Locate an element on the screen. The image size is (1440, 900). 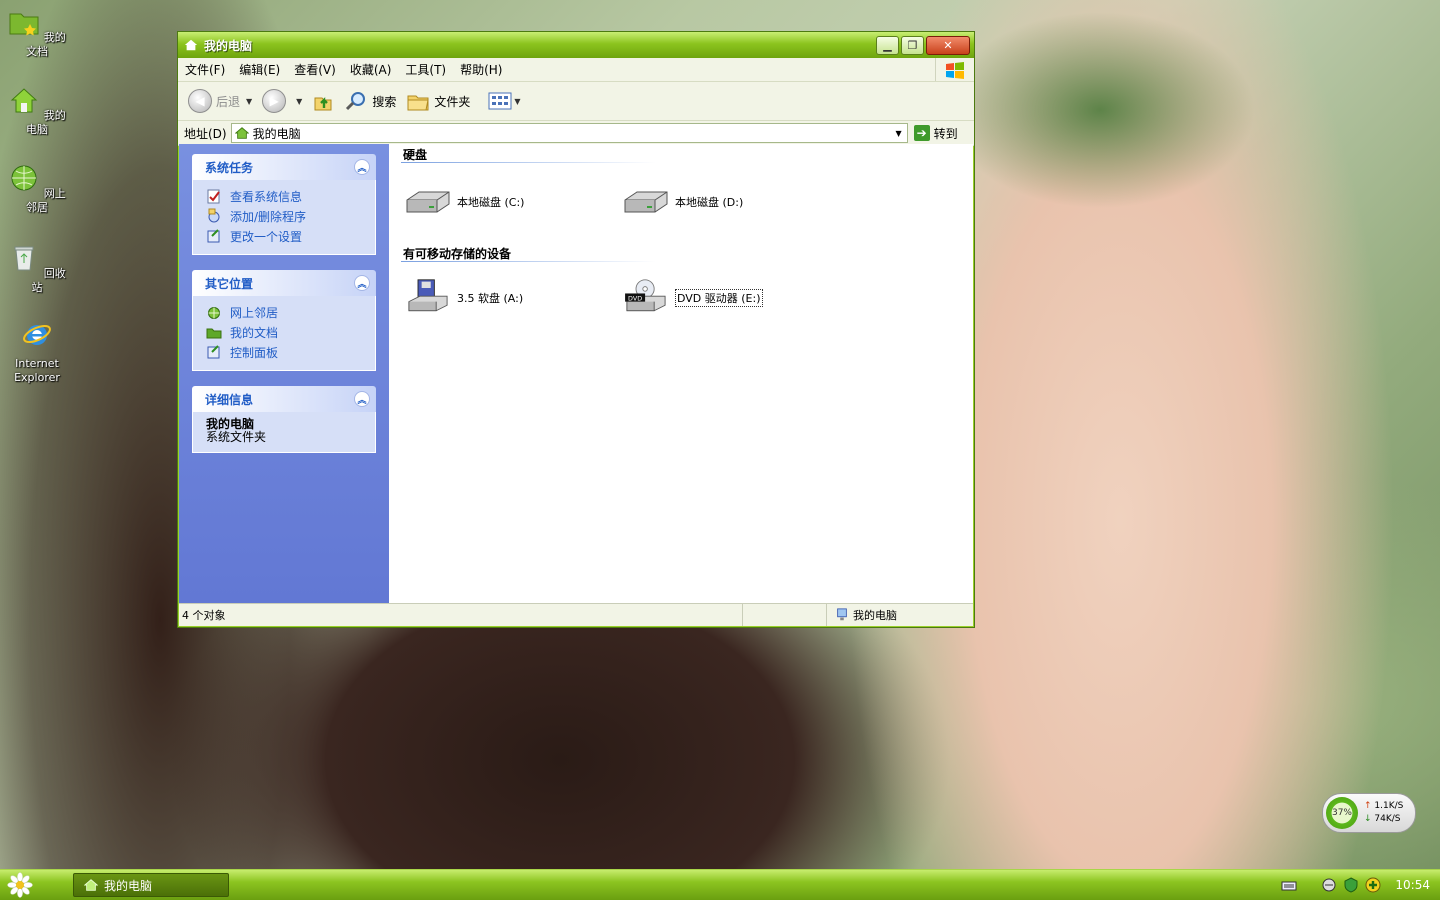
desktop-icon-ie: Internet Explorer is located at coordinates (37, 351).